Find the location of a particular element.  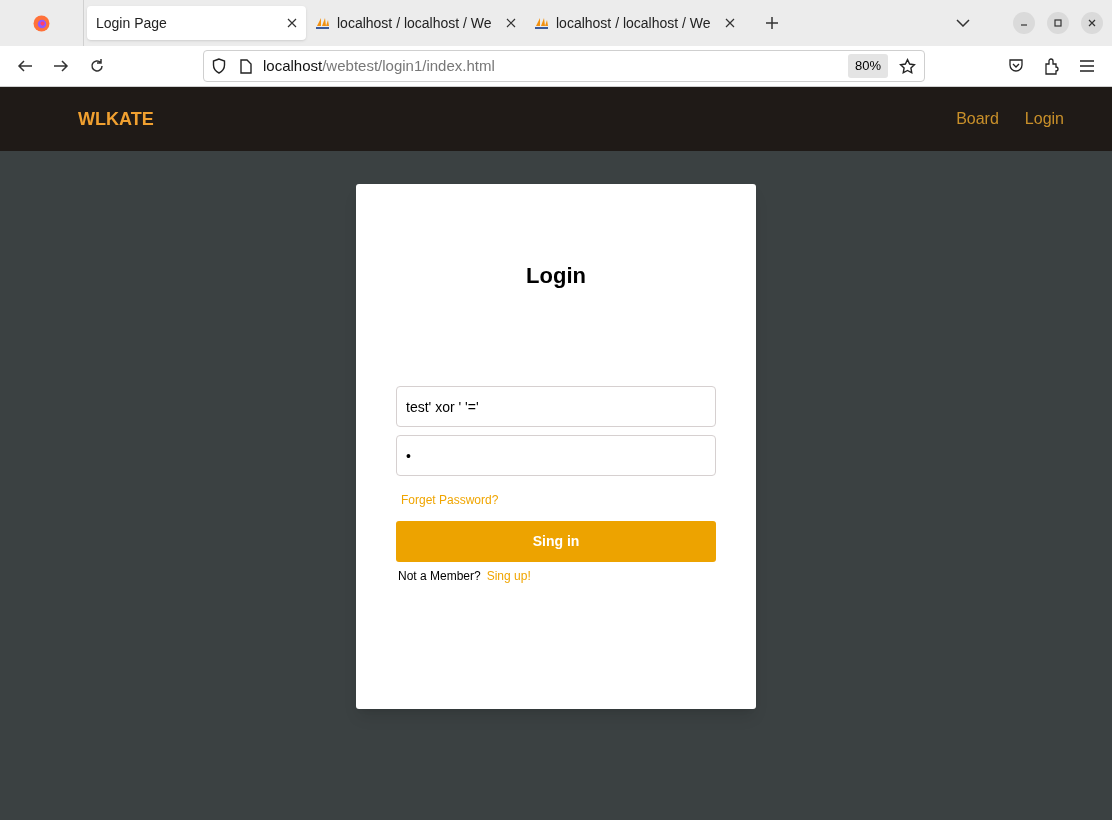

nav-link: Board is located at coordinates (977, 119).